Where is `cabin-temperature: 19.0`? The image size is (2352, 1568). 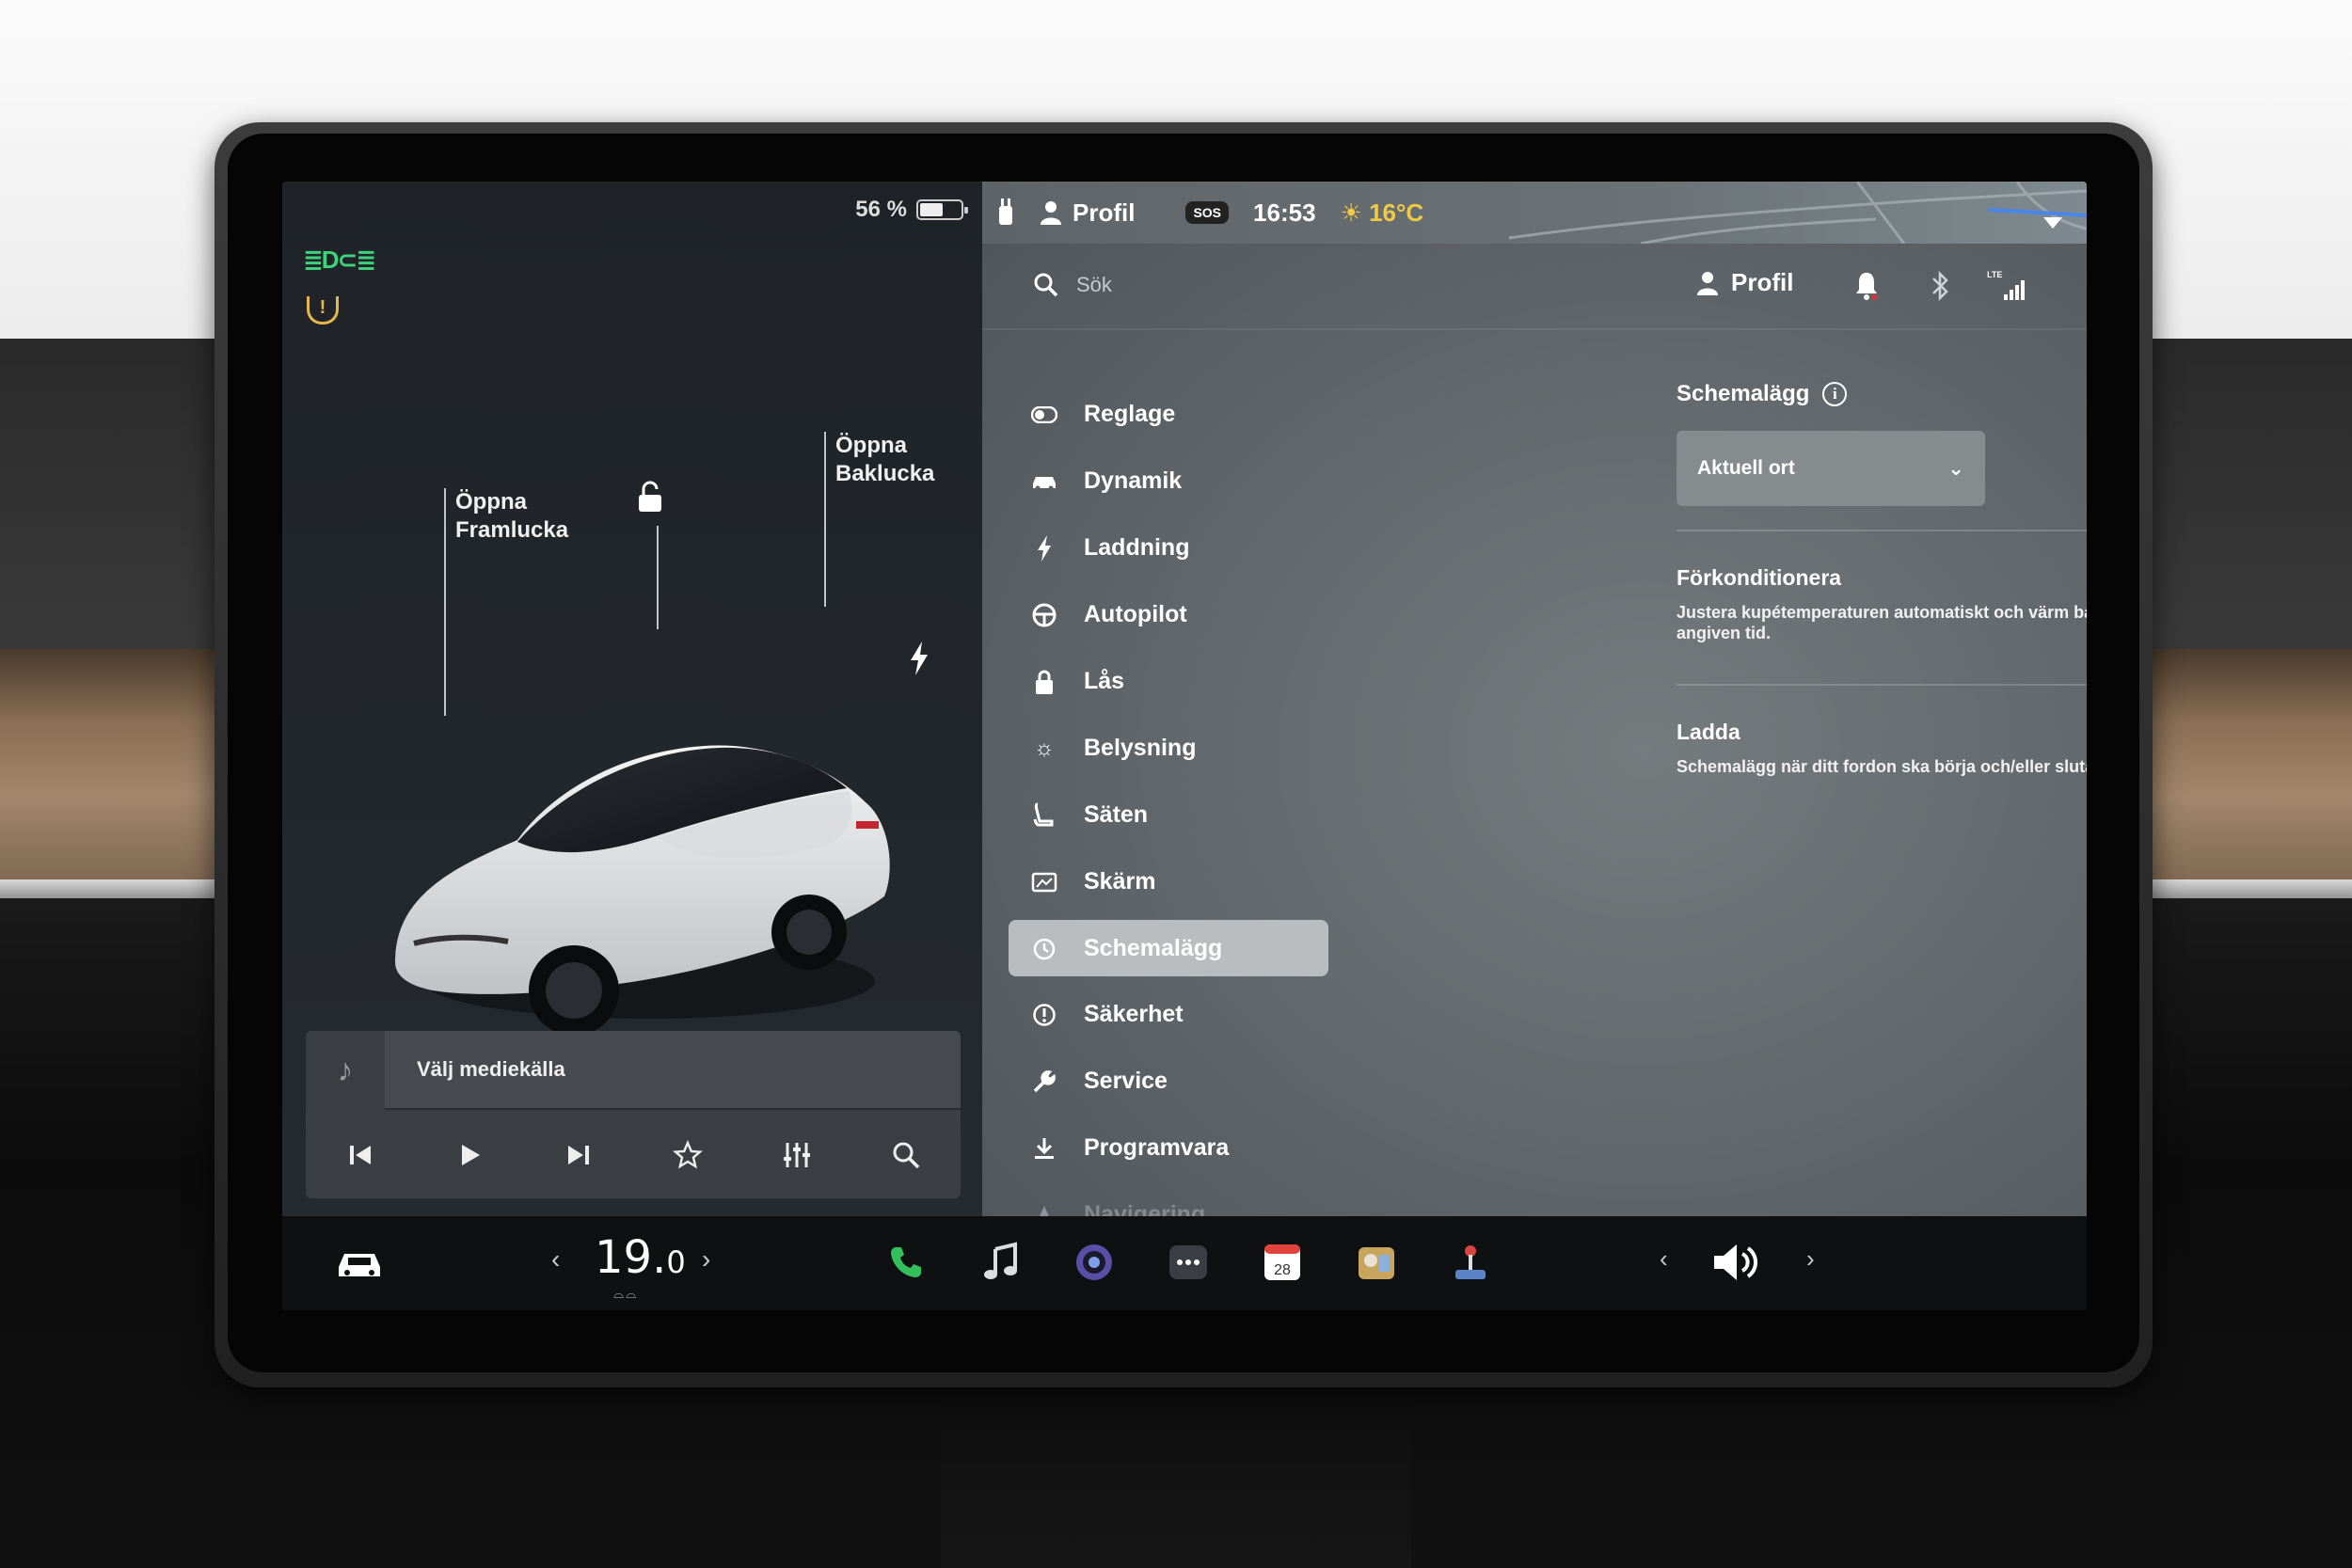 cabin-temperature: 19.0 is located at coordinates (640, 1257).